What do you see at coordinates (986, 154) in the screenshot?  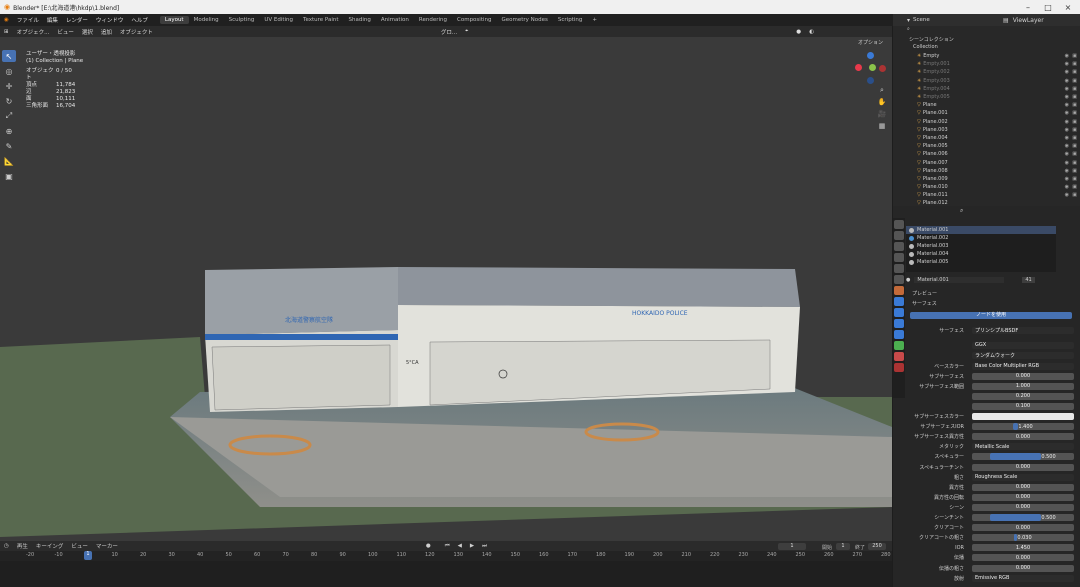 I see `list-item: ▽ Plane.006 ◉ ▣` at bounding box center [986, 154].